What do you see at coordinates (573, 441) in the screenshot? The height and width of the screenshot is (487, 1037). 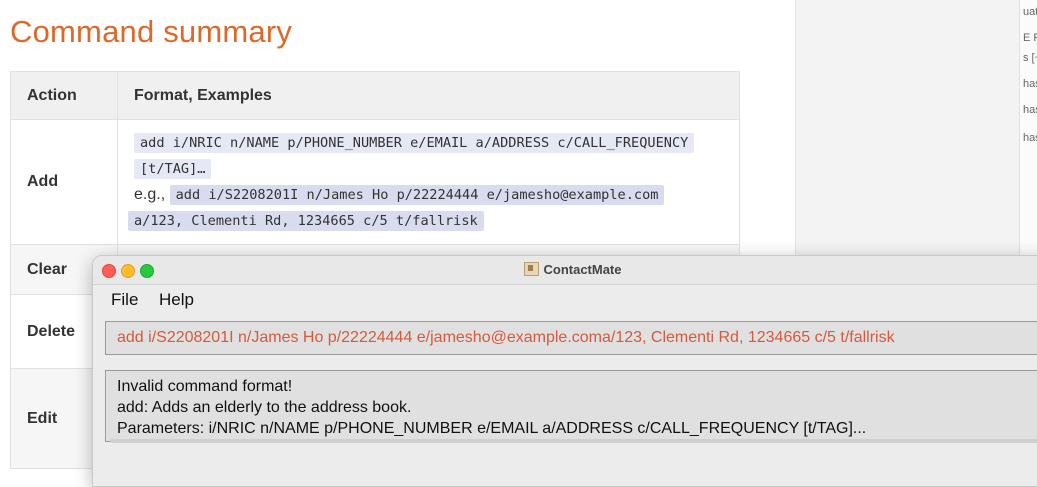 I see `result-horizontal-scrollbar` at bounding box center [573, 441].